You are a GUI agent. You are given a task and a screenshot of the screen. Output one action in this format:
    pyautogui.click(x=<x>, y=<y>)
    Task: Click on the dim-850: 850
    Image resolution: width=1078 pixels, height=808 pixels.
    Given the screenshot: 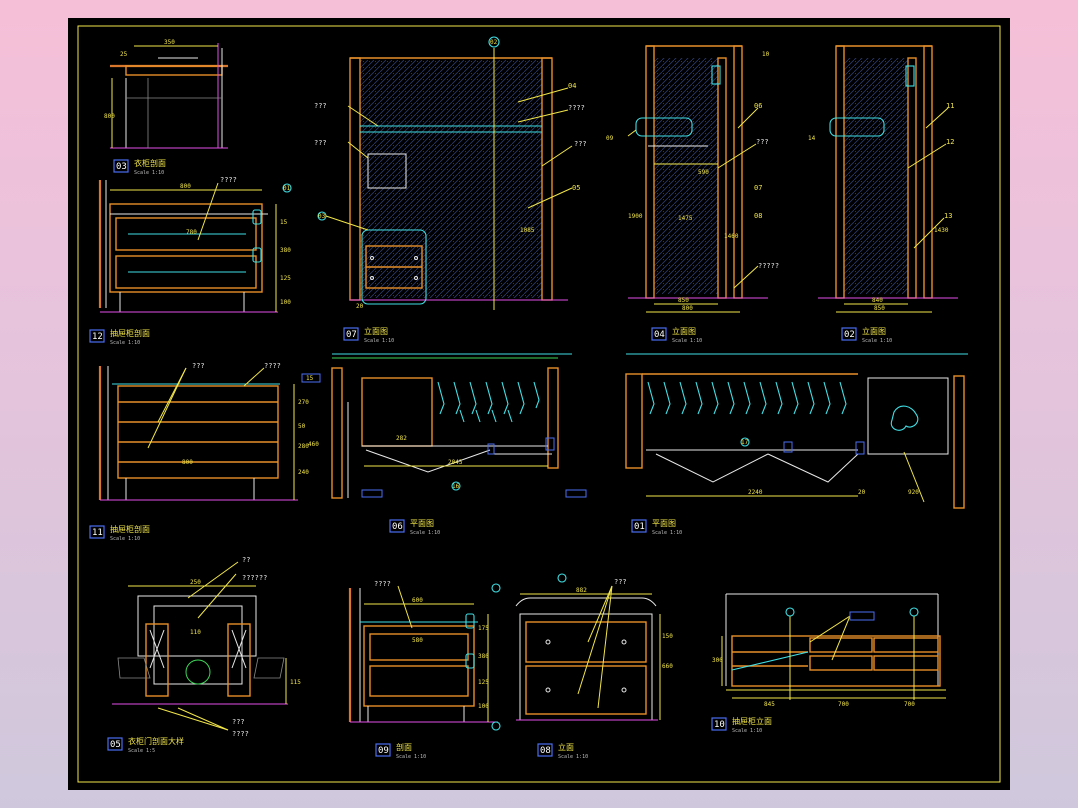 What is the action you would take?
    pyautogui.click(x=683, y=300)
    